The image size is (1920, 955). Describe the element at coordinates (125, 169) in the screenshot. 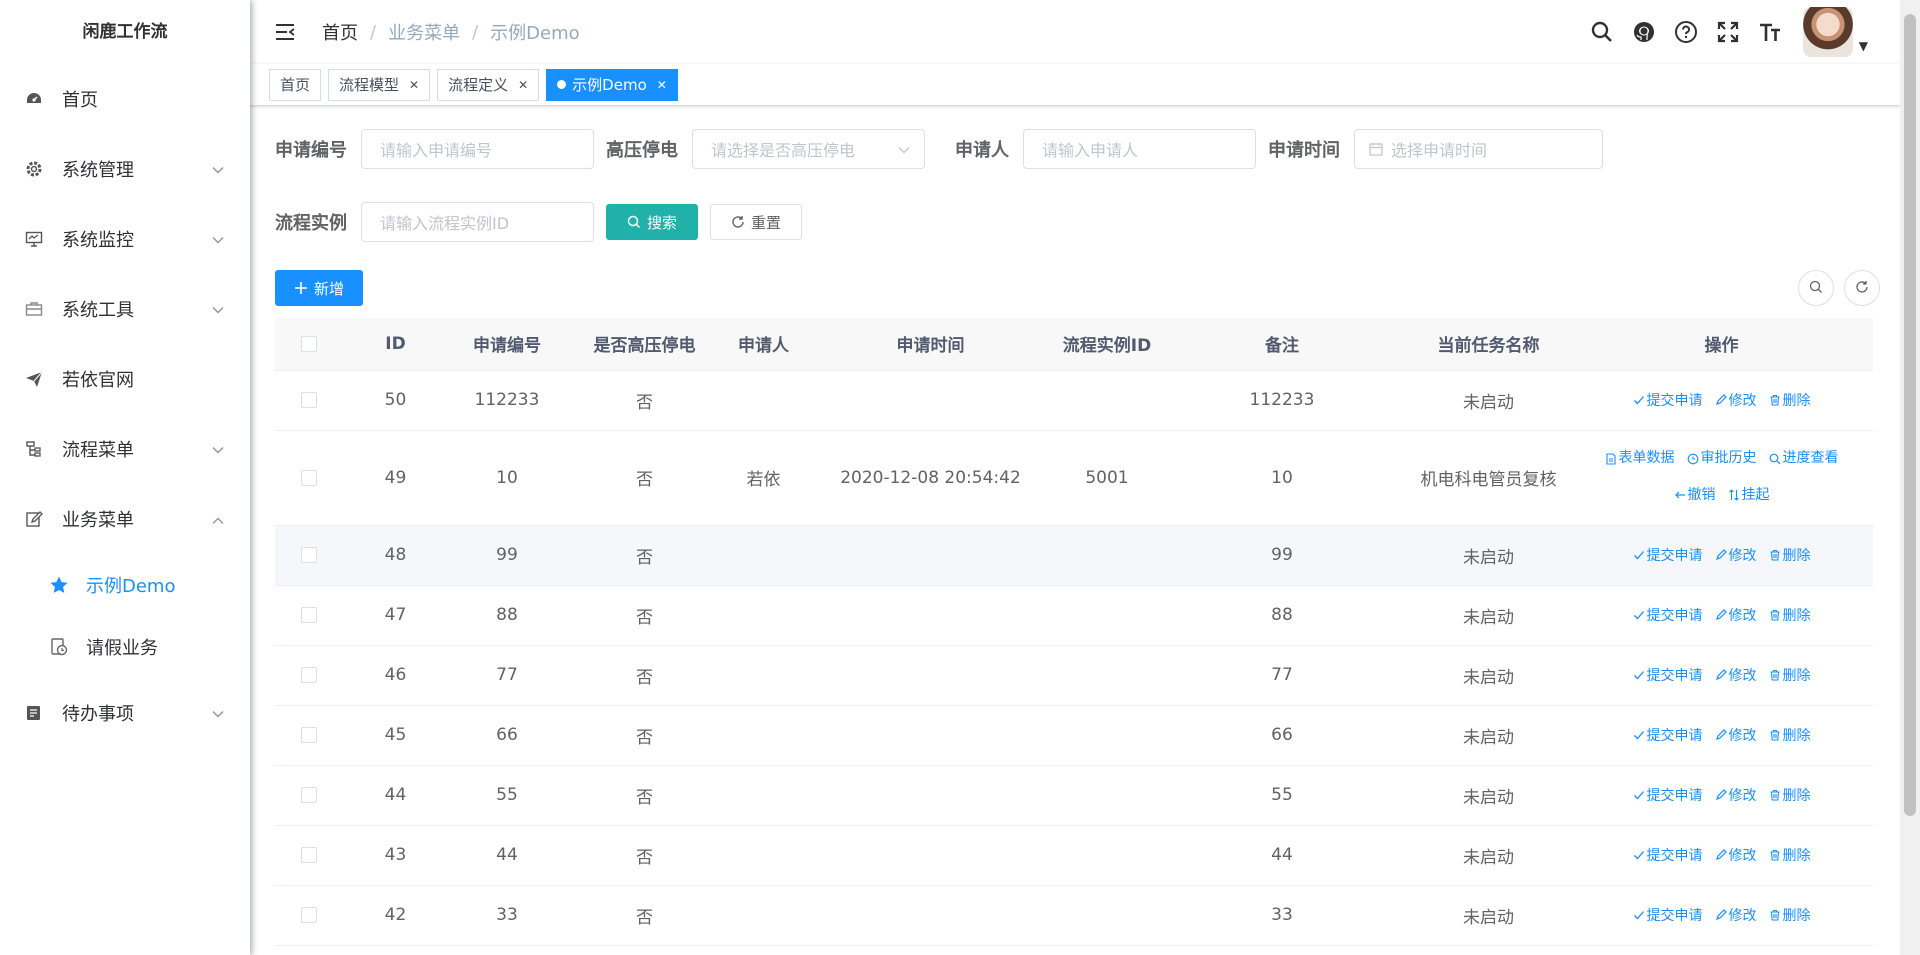

I see `sidebar-item-system-manage: 系统管理` at that location.